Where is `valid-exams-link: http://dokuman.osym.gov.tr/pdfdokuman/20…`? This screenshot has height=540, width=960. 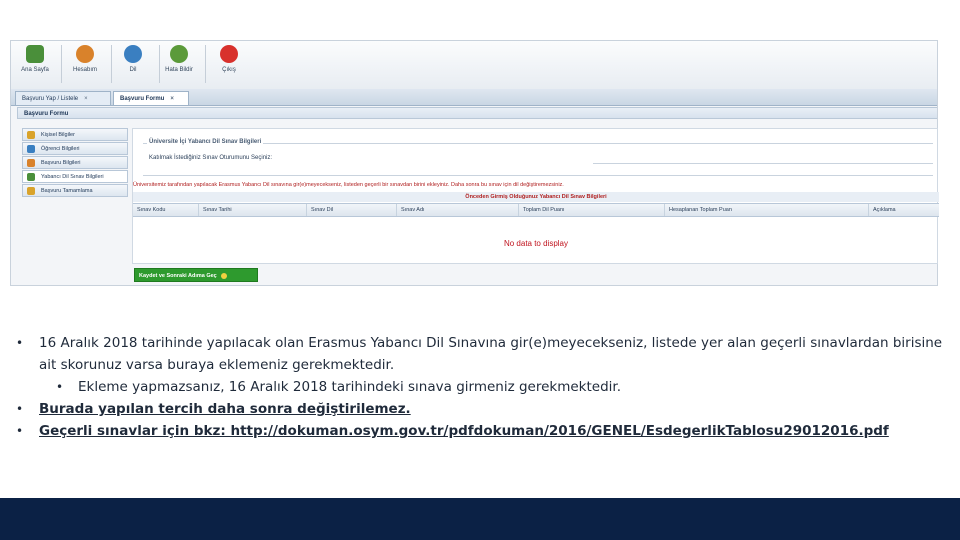 valid-exams-link: http://dokuman.osym.gov.tr/pdfdokuman/20… is located at coordinates (559, 431).